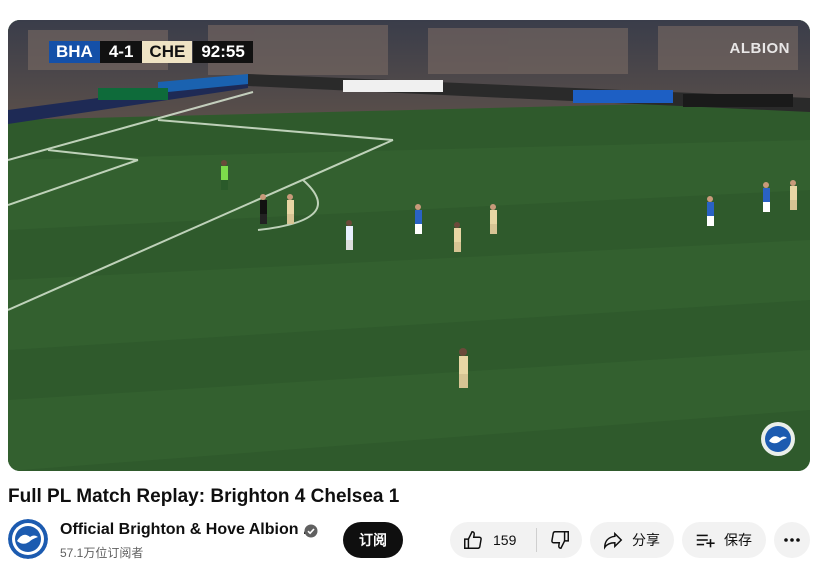 This screenshot has height=569, width=820. Describe the element at coordinates (373, 540) in the screenshot. I see `subscribe-button: 订阅` at that location.